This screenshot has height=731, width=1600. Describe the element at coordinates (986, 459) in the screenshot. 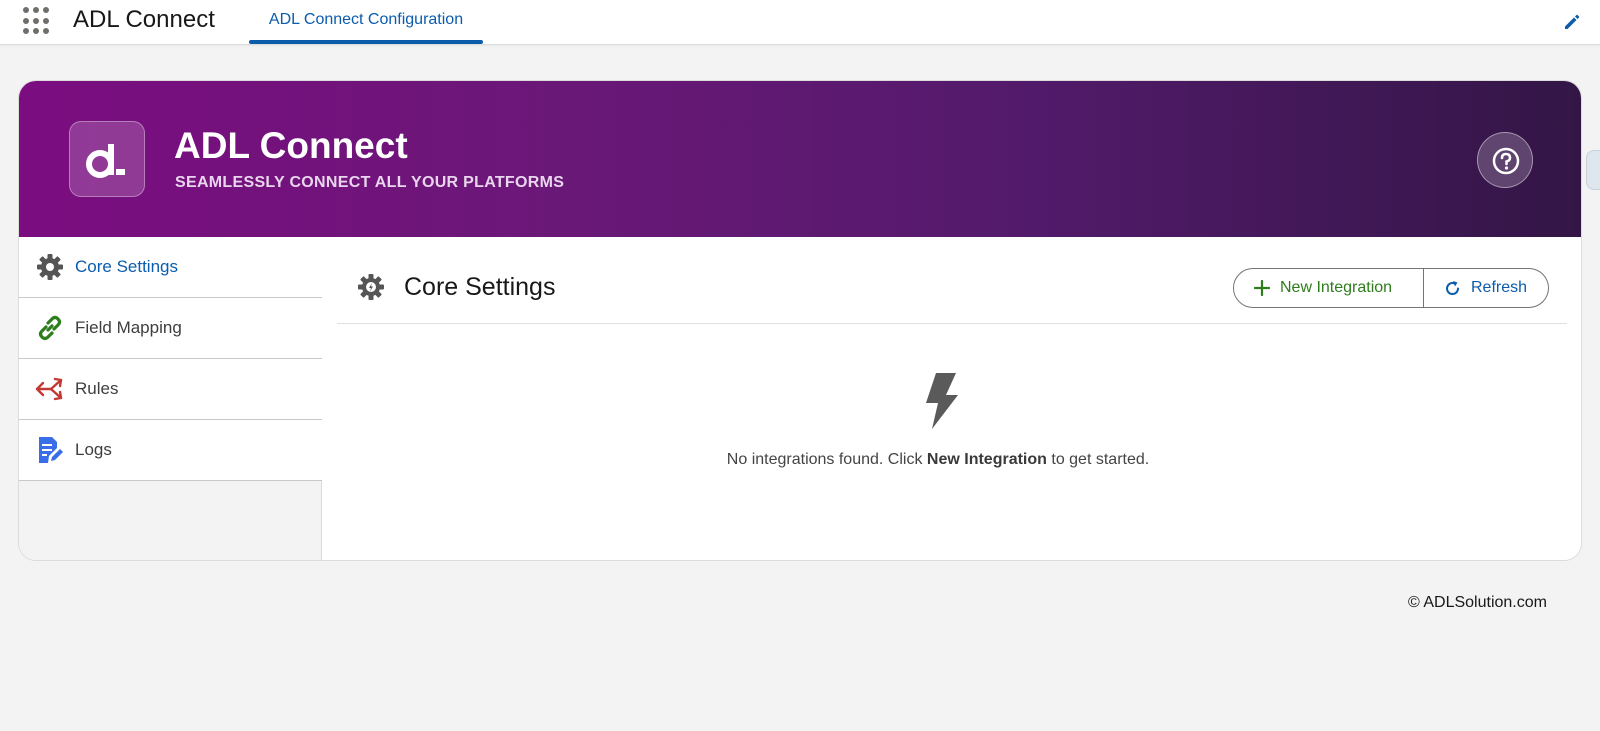

I see `empty-text-emphasis: New Integration` at that location.